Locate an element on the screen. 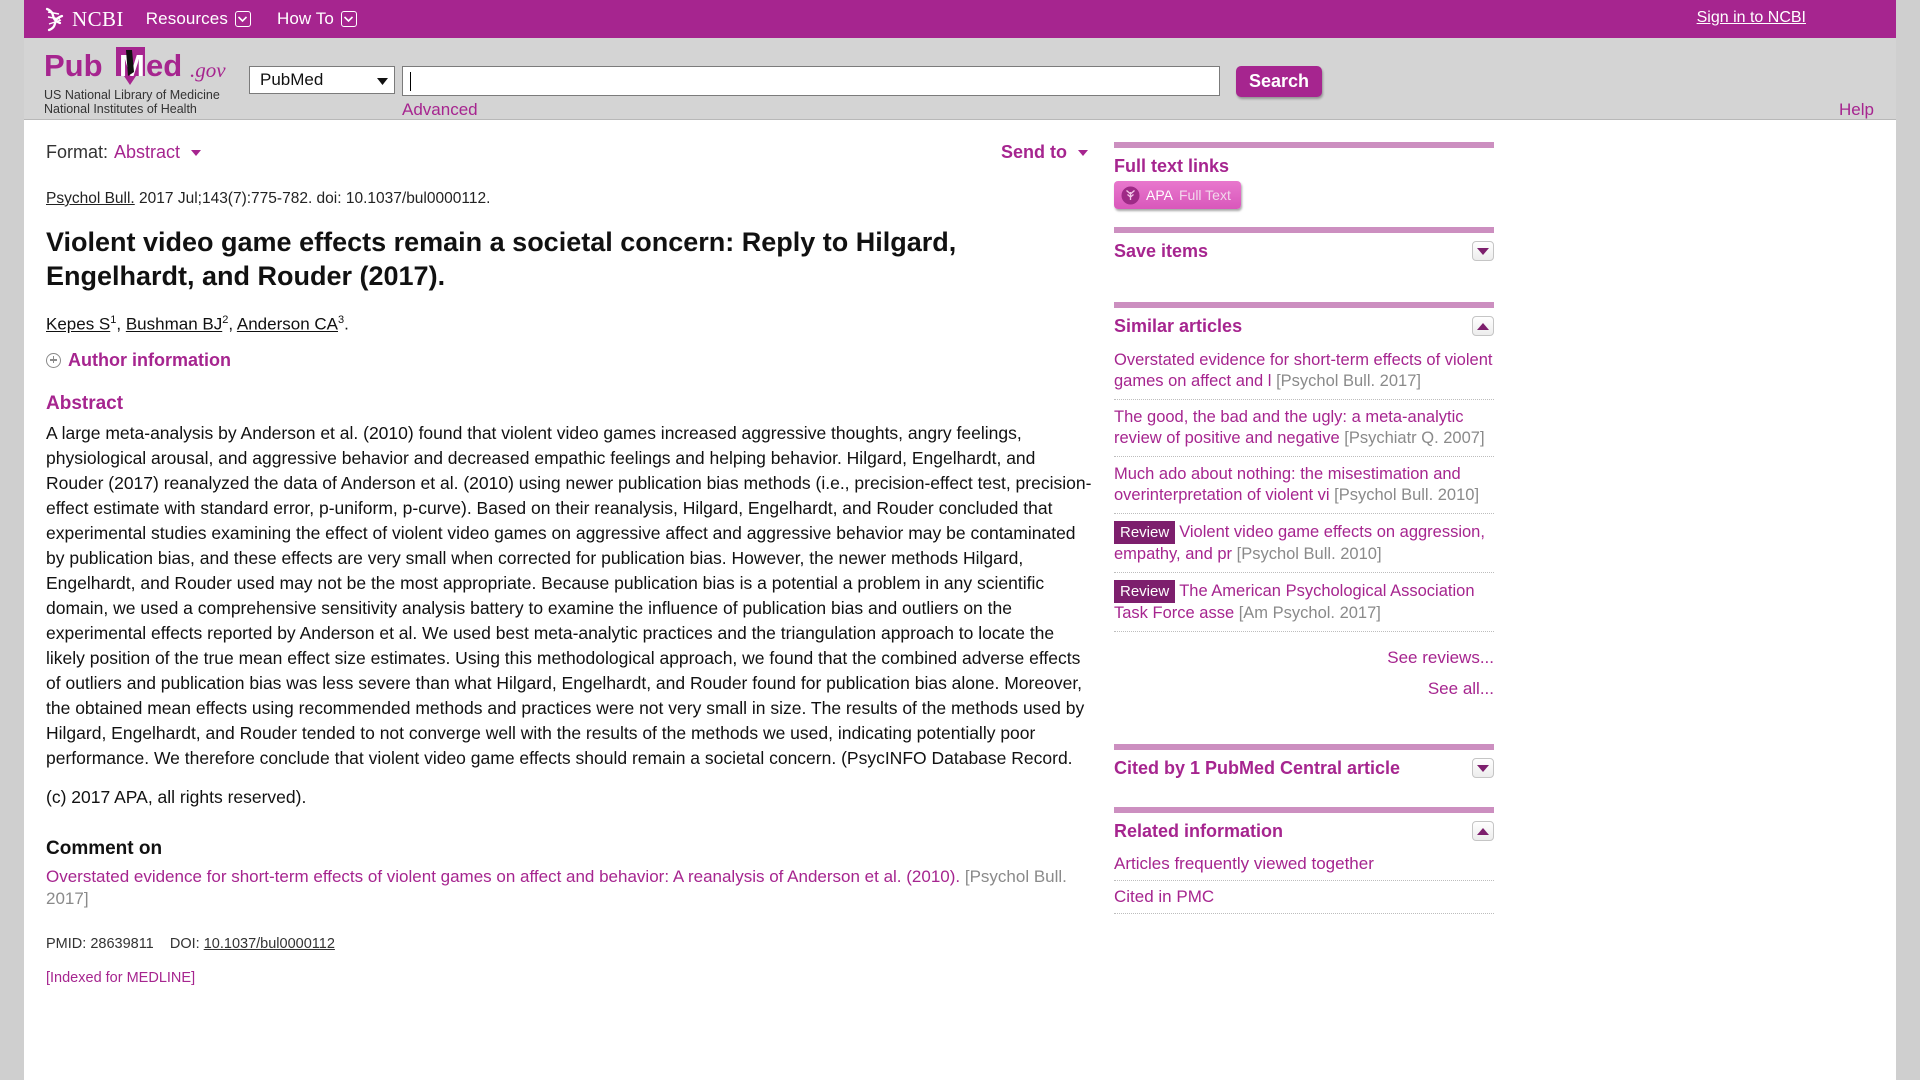  list-item: Articles frequently viewed together is located at coordinates (1304, 864).